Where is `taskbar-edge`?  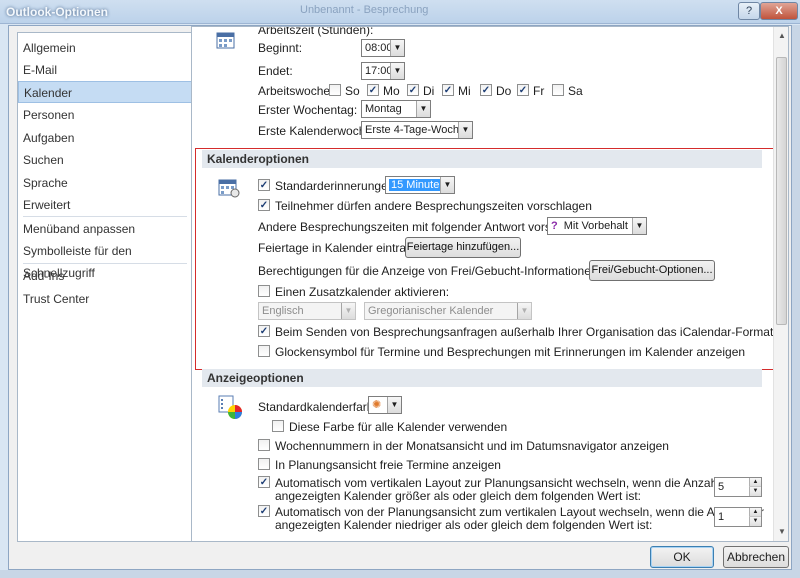
taskbar-edge is located at coordinates (400, 574).